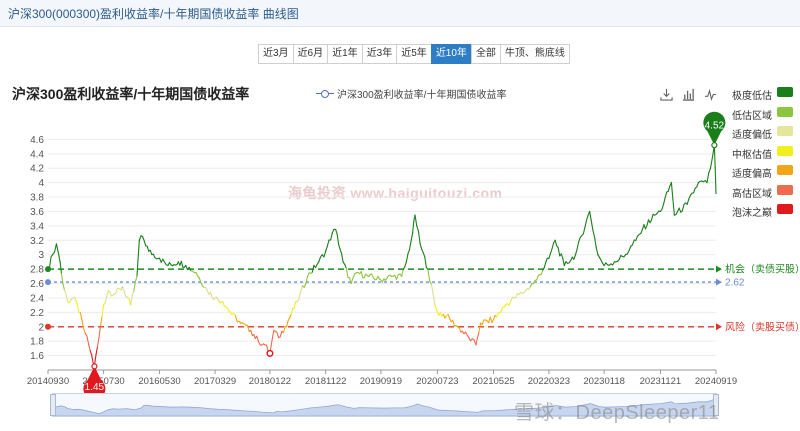  I want to click on value-pin-label: 4.52, so click(715, 126).